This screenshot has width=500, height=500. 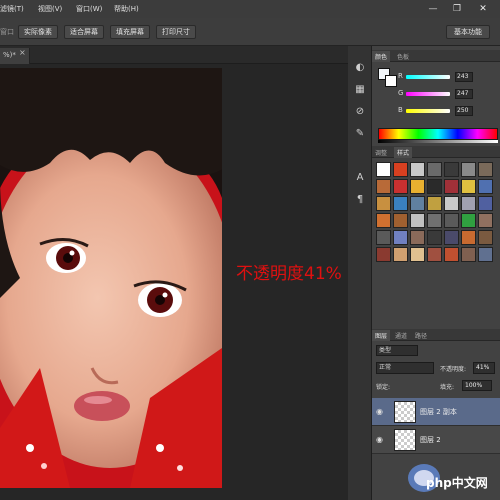 I want to click on green-slider, so click(x=428, y=94).